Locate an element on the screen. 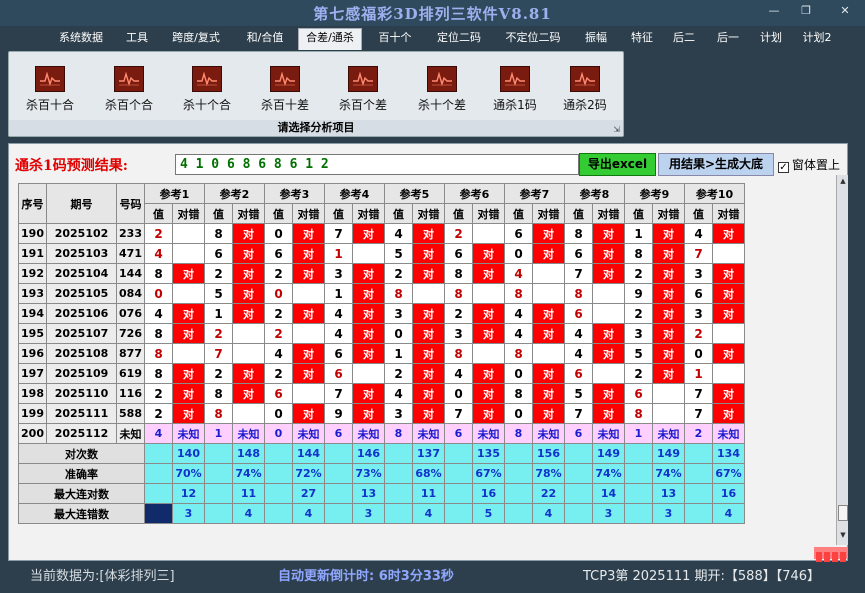  table-row: 192 2025104 144 8 对 2 对 2 对 3 对 2 对 8 对 4 7 对 2 对 3 对 is located at coordinates (381, 273).